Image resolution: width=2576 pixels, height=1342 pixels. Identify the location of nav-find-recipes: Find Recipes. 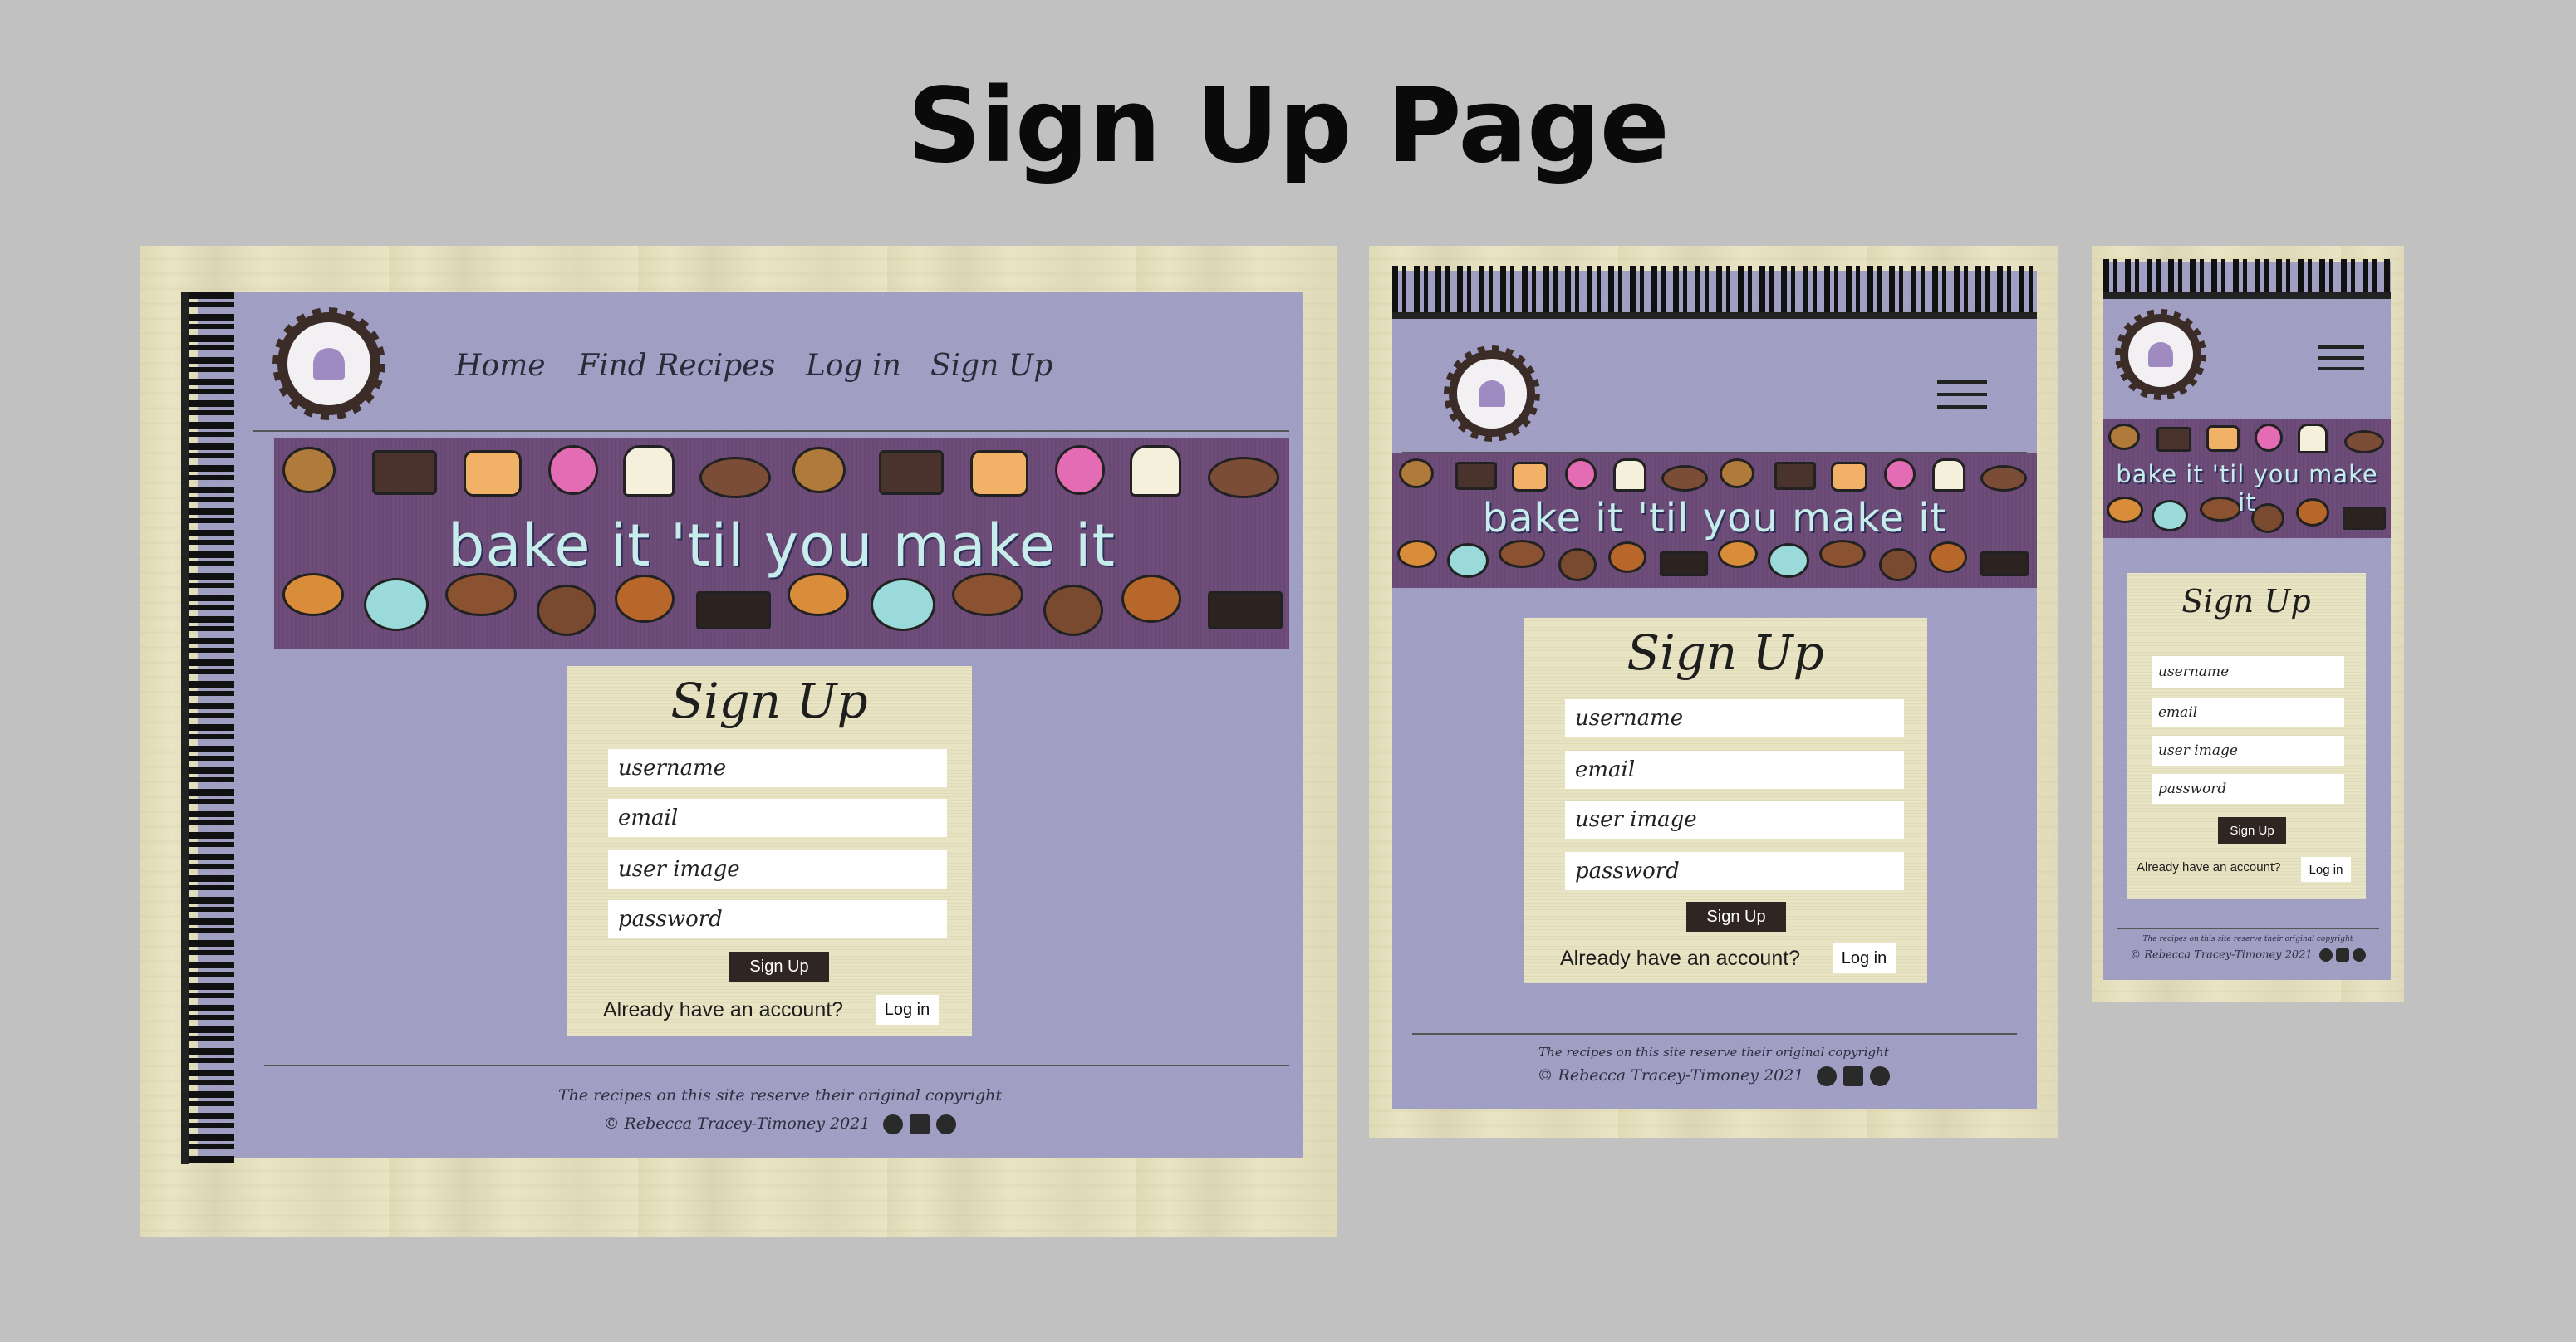
(676, 366).